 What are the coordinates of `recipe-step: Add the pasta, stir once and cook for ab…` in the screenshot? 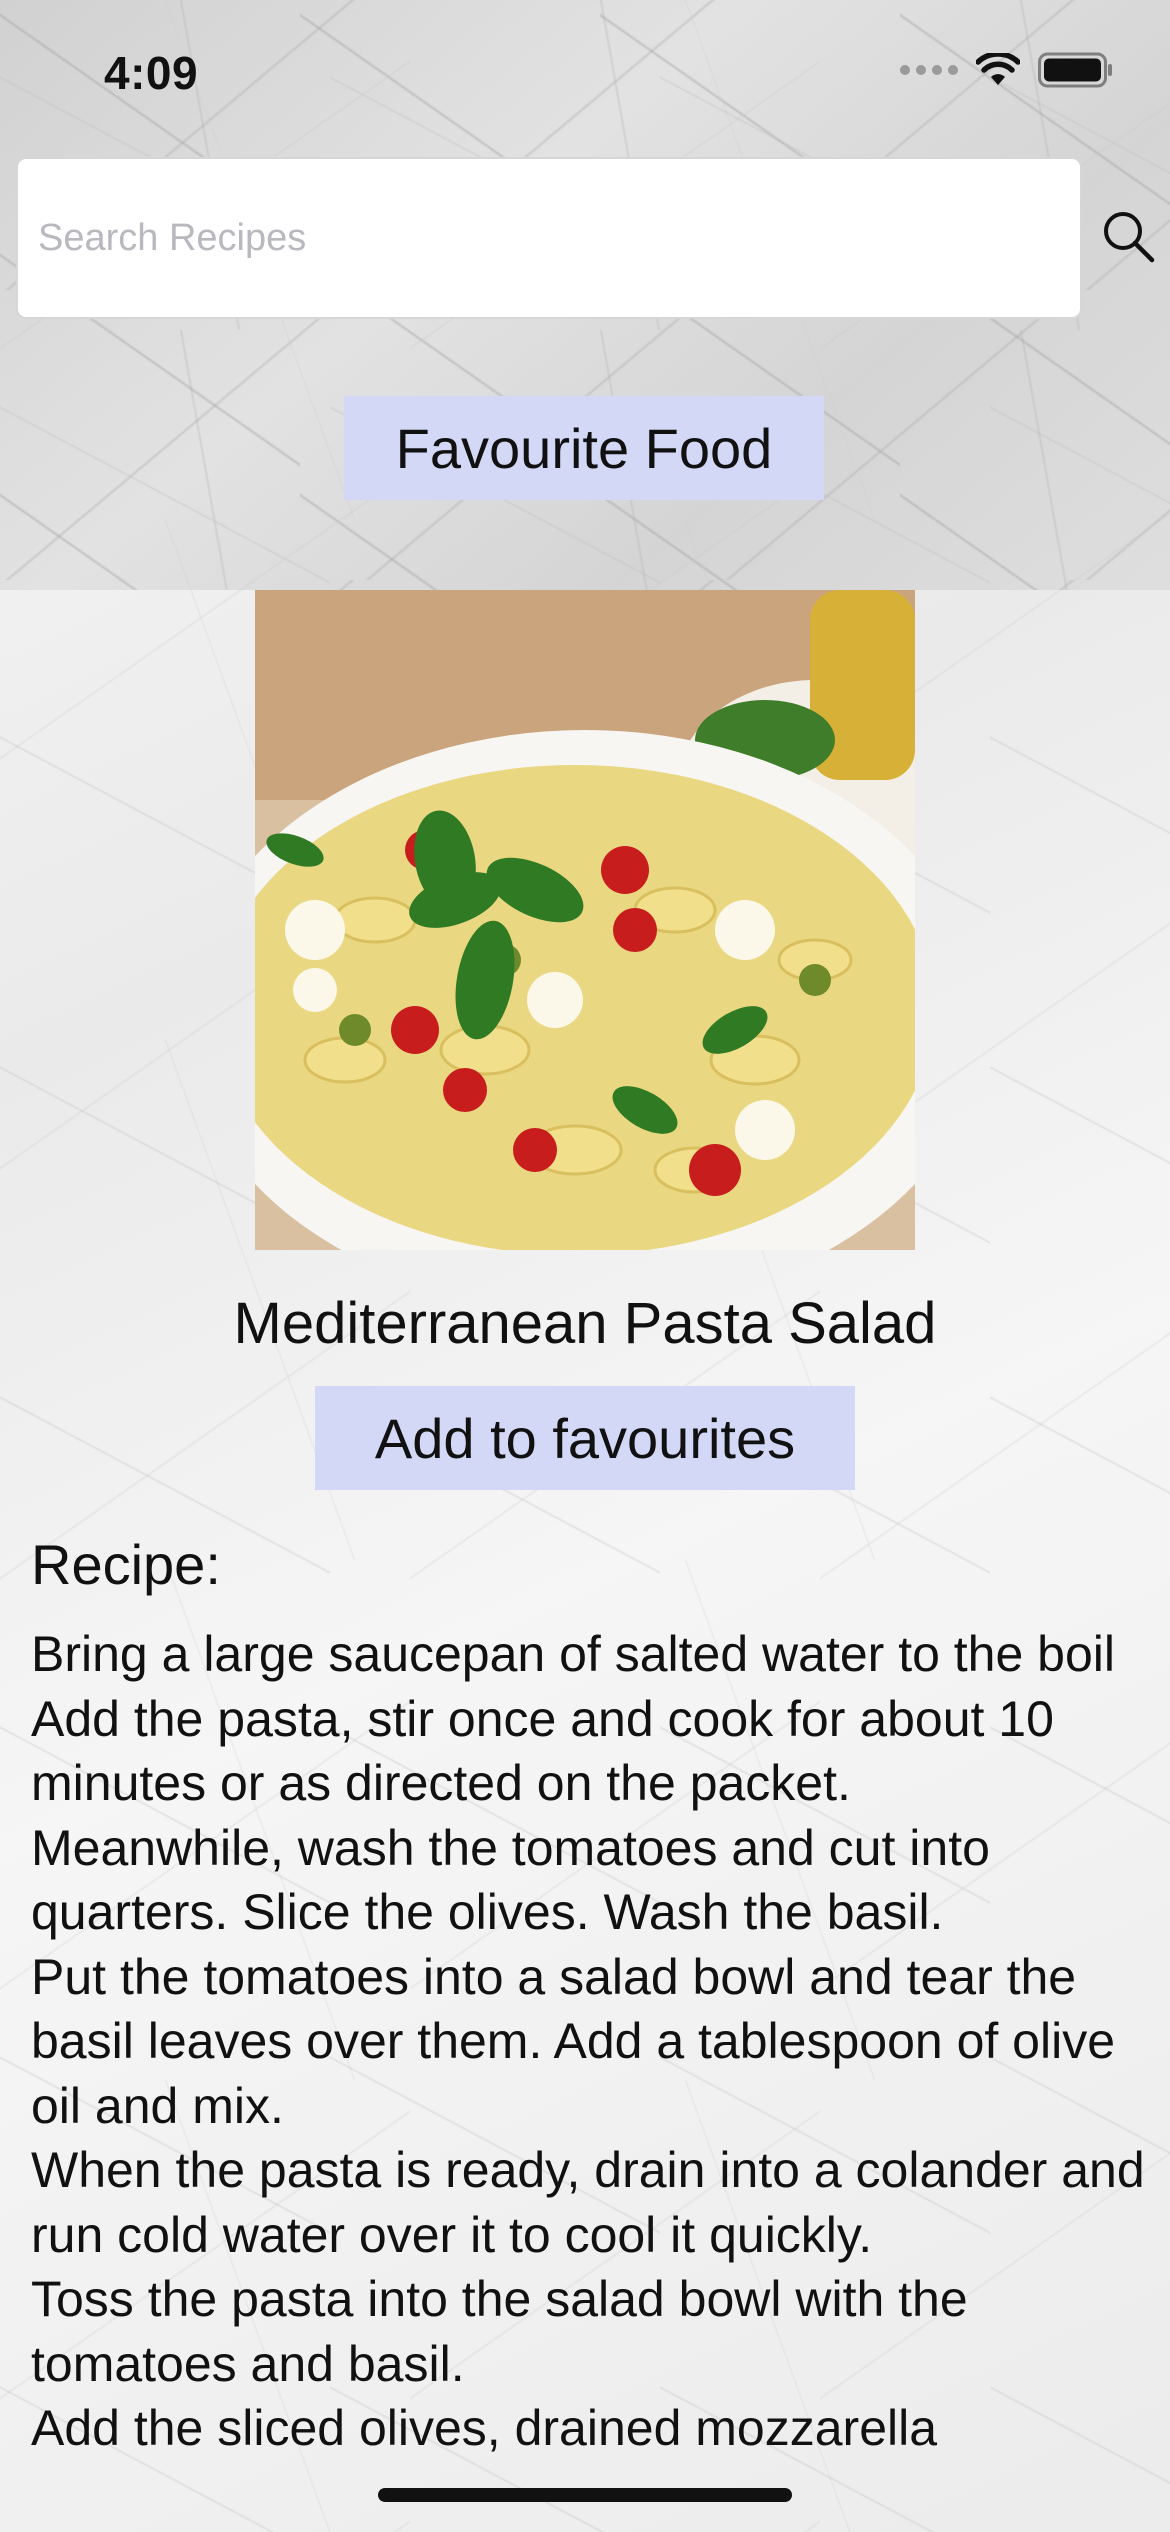 It's located at (542, 1751).